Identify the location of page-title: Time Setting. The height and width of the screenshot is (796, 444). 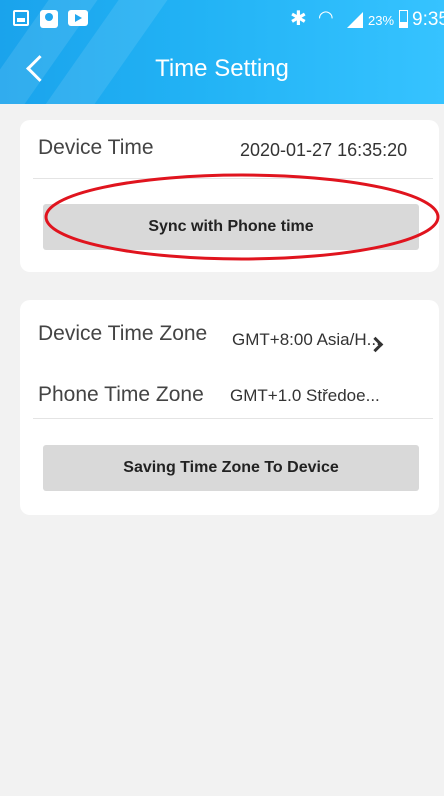
(222, 68).